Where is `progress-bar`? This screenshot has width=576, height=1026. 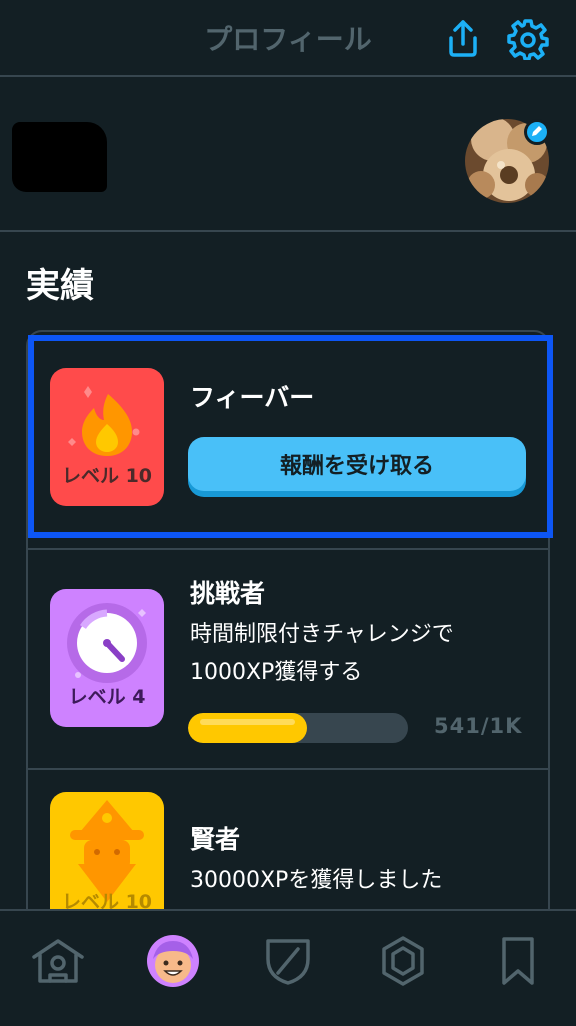
progress-bar is located at coordinates (298, 728).